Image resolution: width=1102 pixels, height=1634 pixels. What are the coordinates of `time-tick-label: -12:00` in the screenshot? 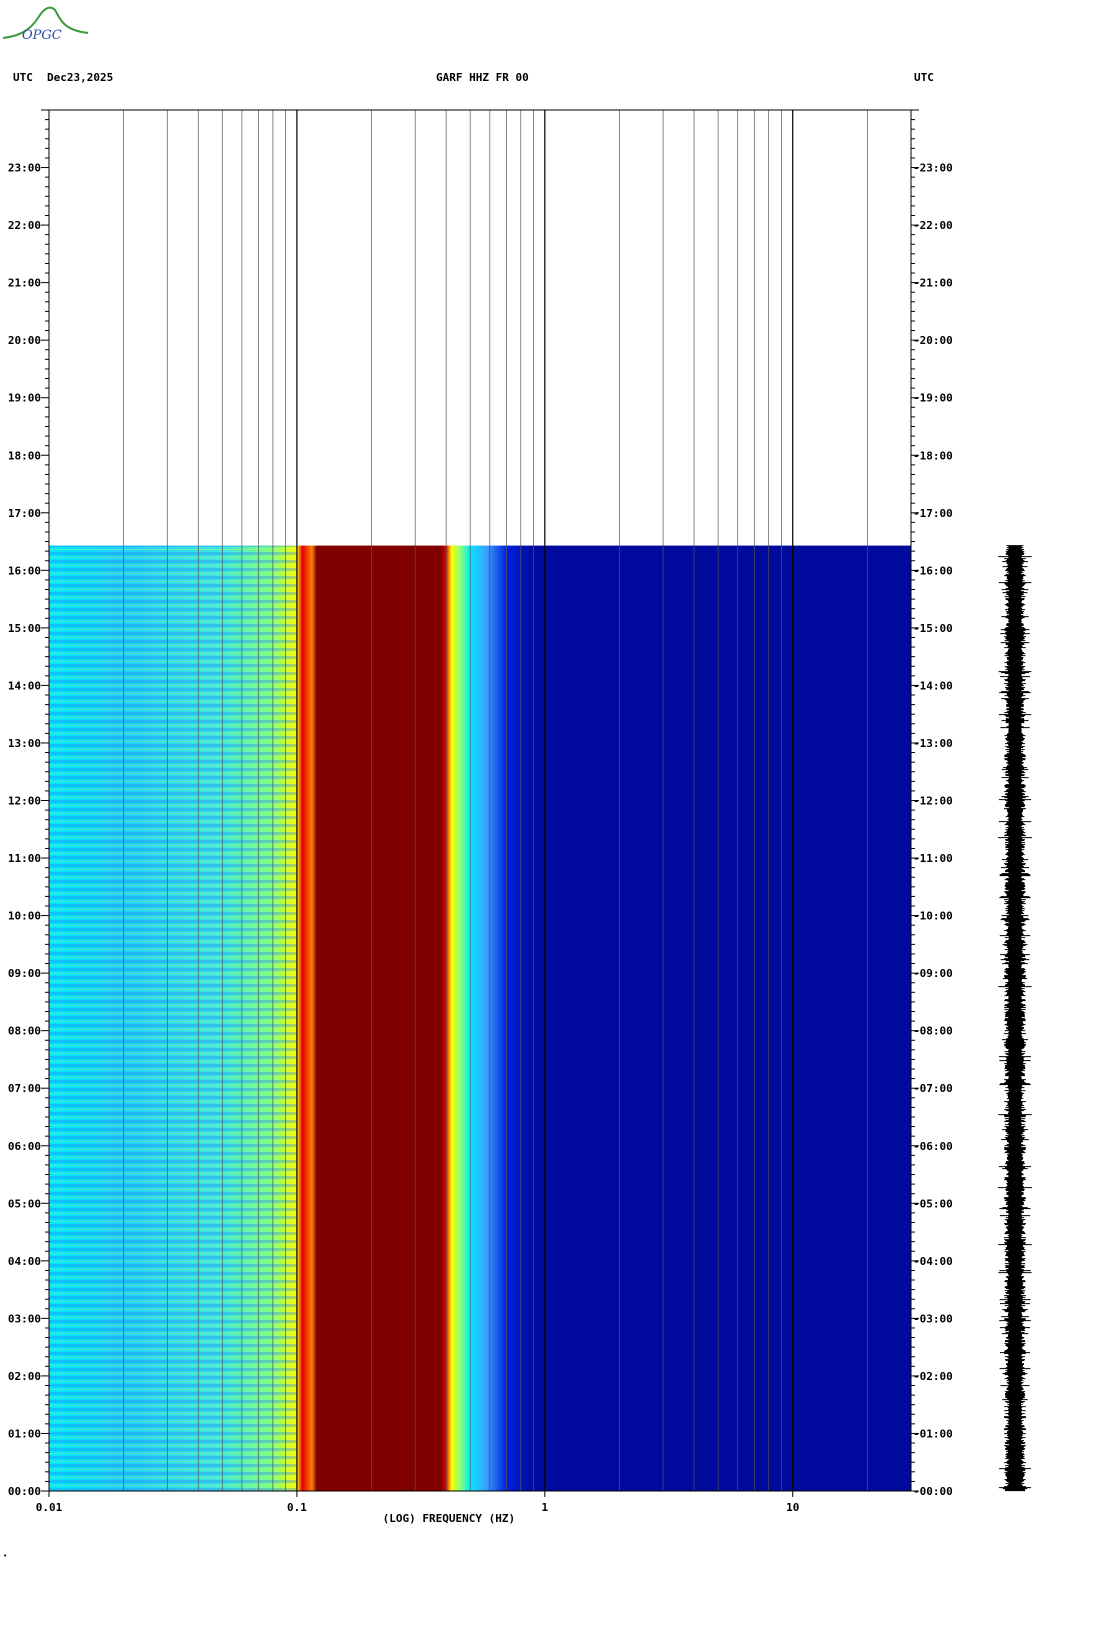 It's located at (933, 801).